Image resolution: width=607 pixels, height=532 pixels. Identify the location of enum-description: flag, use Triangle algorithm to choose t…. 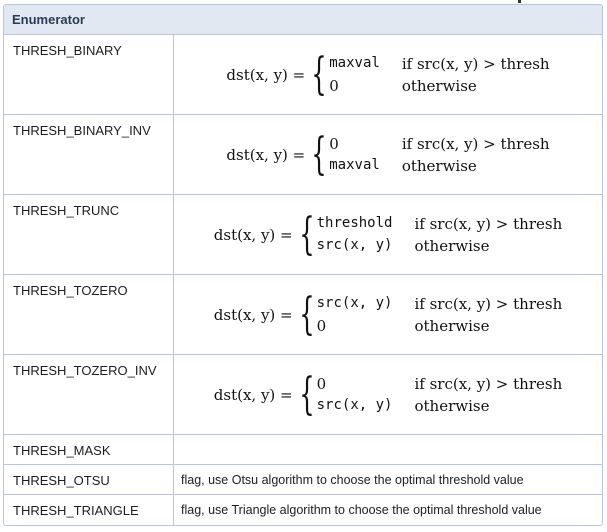
(361, 510).